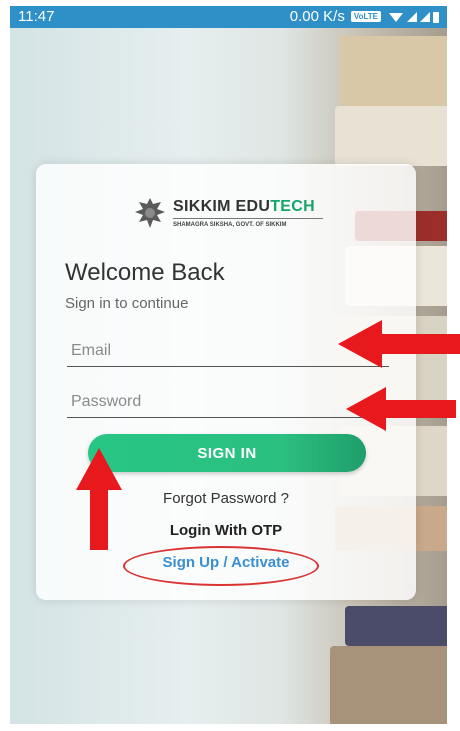  What do you see at coordinates (292, 206) in the screenshot?
I see `brand-part2: TECH` at bounding box center [292, 206].